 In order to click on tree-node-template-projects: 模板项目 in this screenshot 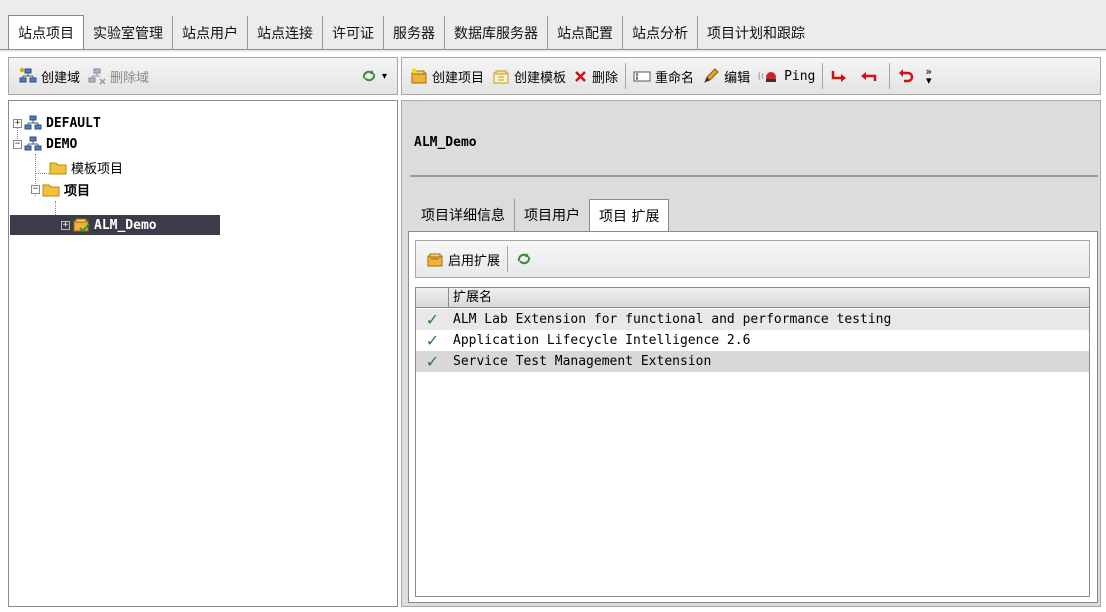, I will do `click(86, 167)`.